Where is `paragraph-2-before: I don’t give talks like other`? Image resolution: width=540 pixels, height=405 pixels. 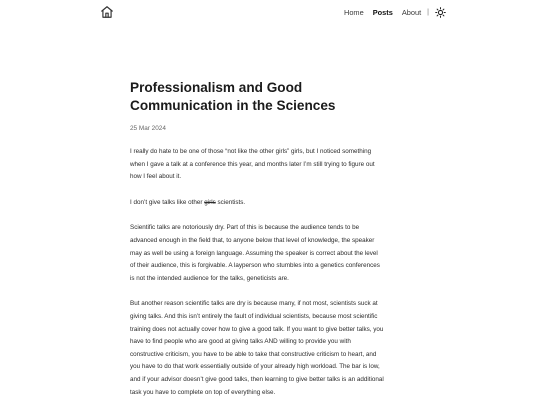
paragraph-2-before: I don’t give talks like other is located at coordinates (167, 202).